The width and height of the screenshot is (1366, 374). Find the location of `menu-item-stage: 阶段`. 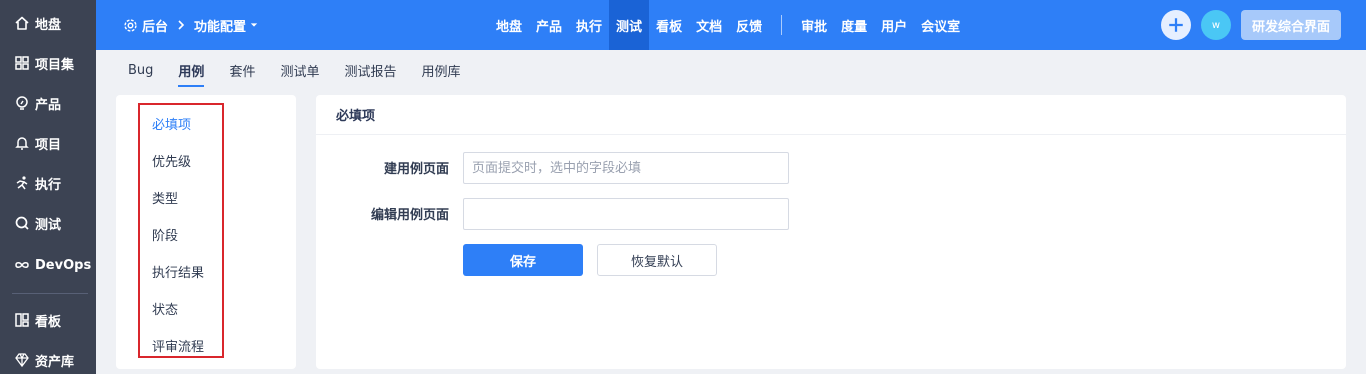

menu-item-stage: 阶段 is located at coordinates (165, 234).